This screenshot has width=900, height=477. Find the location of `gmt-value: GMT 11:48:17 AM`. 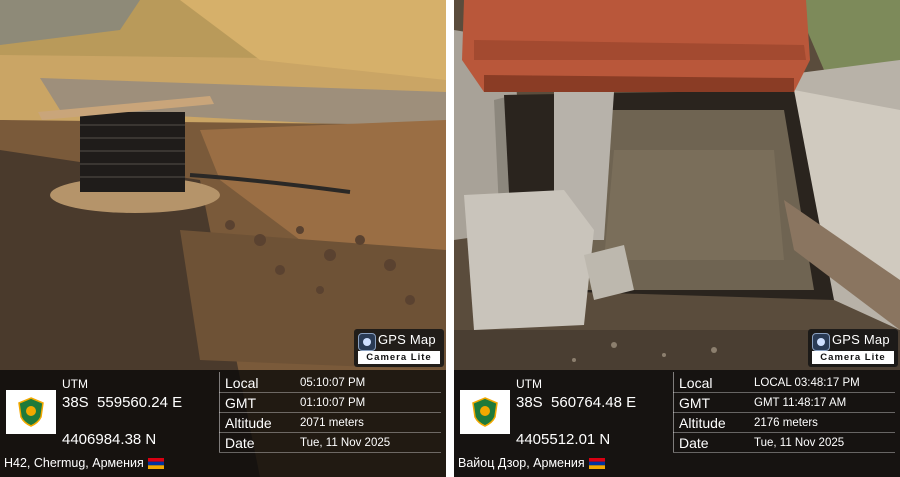

gmt-value: GMT 11:48:17 AM is located at coordinates (800, 403).